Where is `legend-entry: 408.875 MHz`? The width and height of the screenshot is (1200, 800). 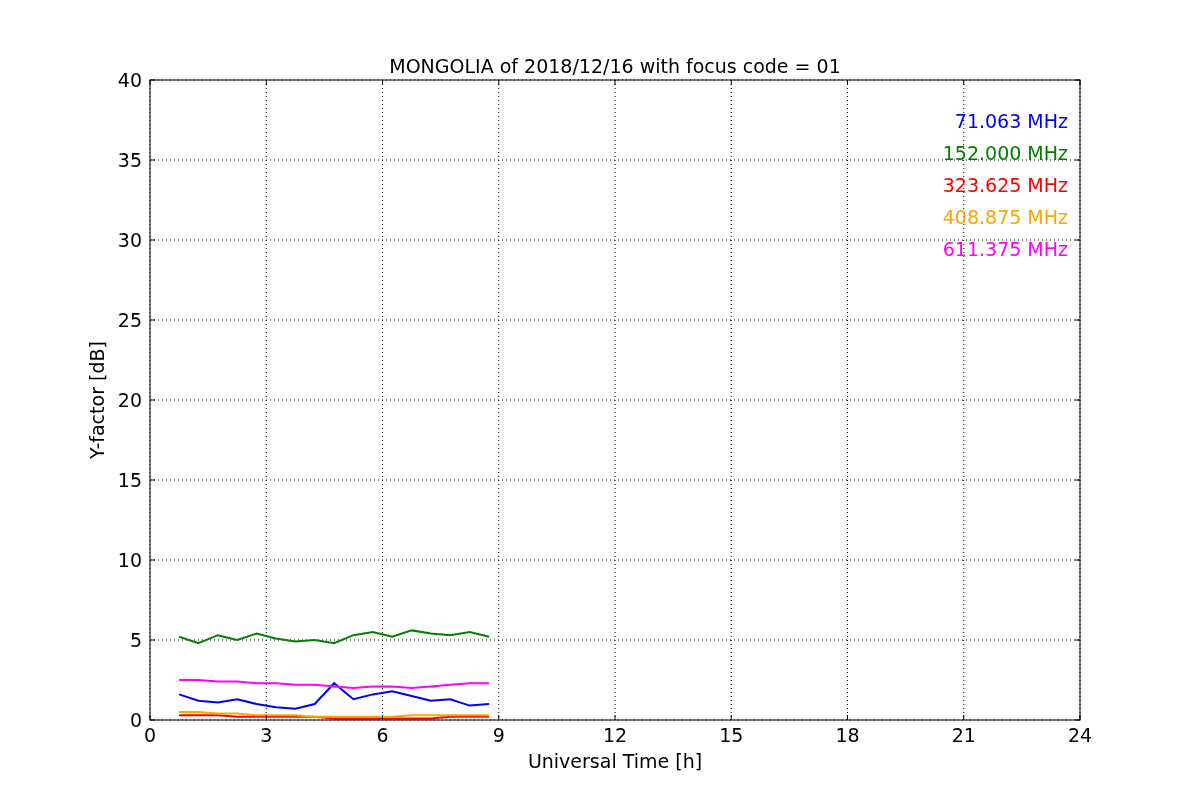 legend-entry: 408.875 MHz is located at coordinates (1005, 217).